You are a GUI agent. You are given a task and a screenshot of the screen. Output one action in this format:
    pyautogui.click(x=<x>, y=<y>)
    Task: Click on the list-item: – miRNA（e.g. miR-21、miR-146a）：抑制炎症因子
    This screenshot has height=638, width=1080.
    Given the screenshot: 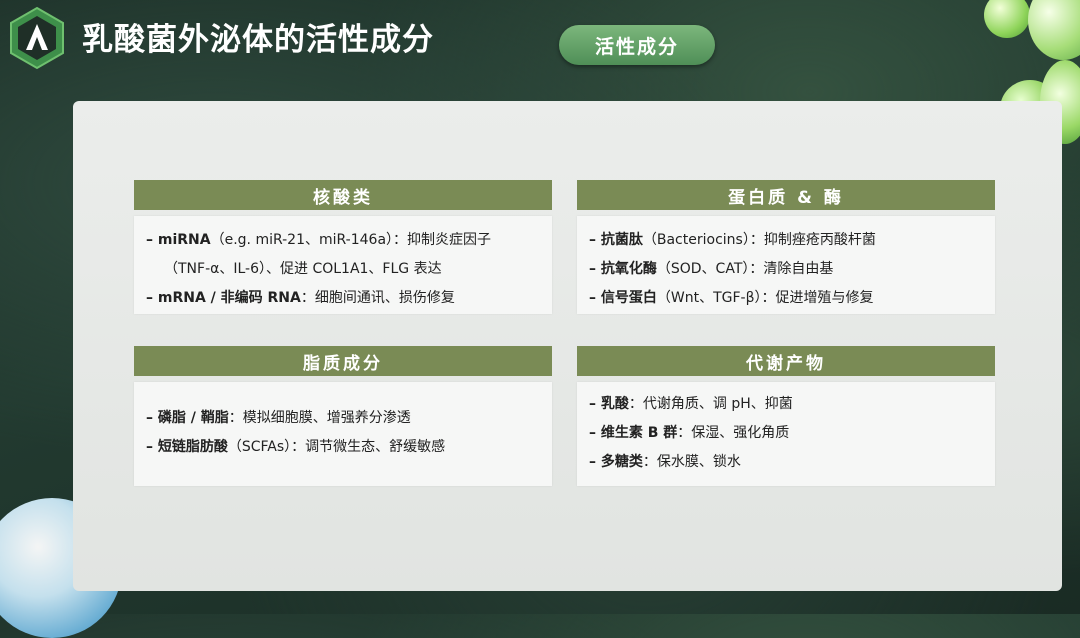 What is the action you would take?
    pyautogui.click(x=319, y=240)
    